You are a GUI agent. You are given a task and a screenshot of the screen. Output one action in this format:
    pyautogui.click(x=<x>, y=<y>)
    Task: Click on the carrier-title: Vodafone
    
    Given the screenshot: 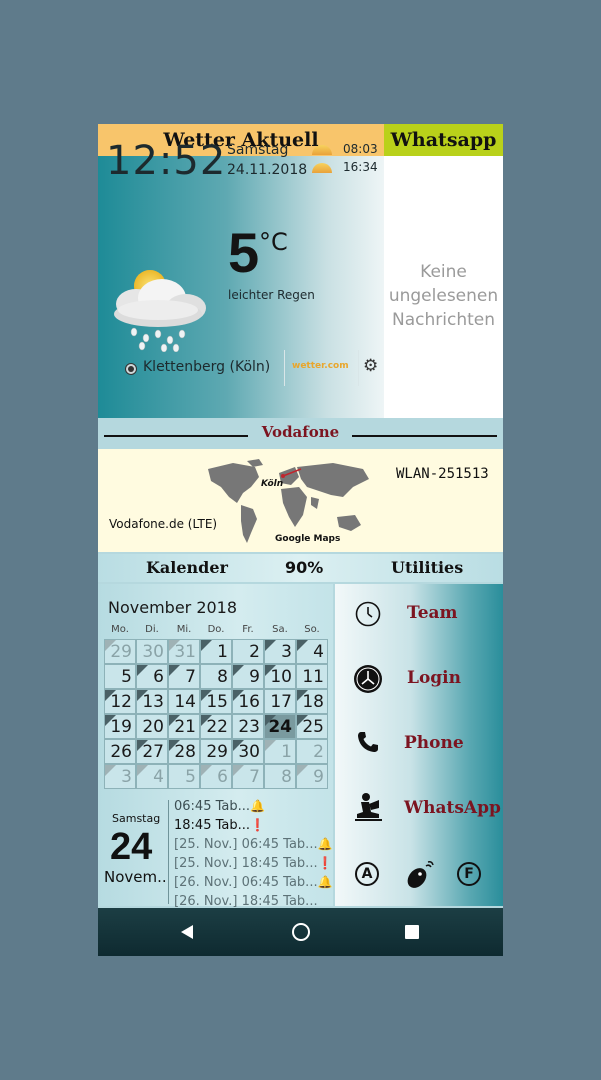 What is the action you would take?
    pyautogui.click(x=300, y=432)
    